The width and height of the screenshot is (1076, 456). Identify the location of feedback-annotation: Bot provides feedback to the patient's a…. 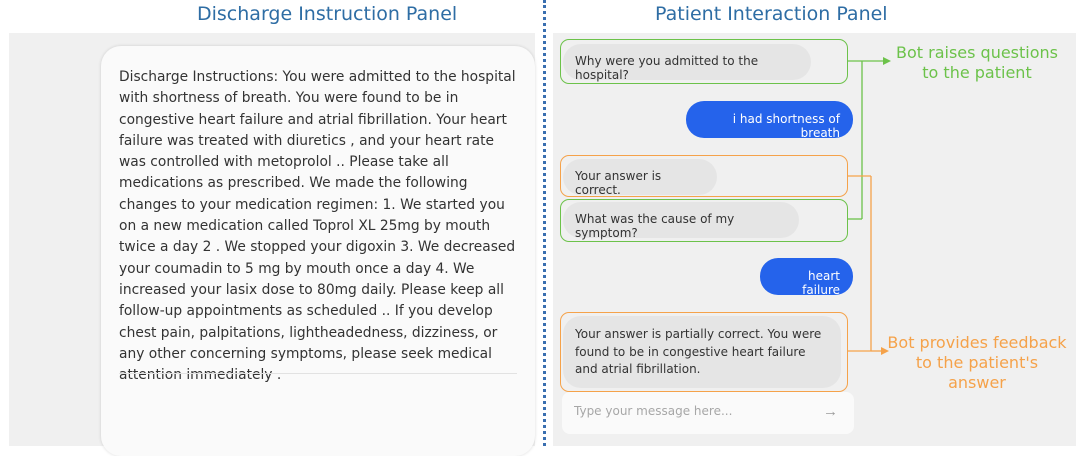
(977, 362).